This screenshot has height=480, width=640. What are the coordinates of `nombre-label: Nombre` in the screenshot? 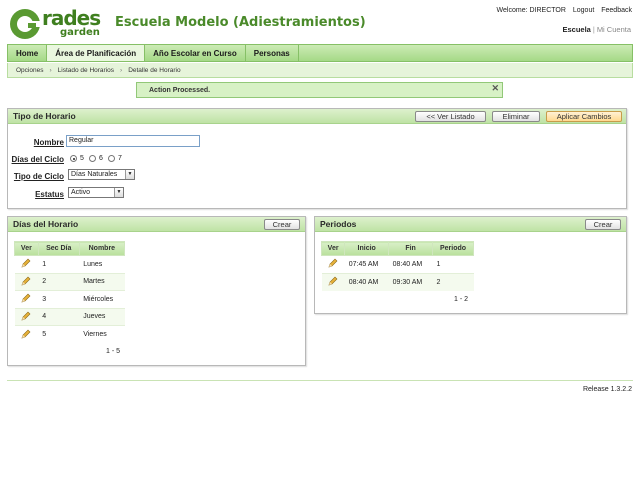 It's located at (48, 142).